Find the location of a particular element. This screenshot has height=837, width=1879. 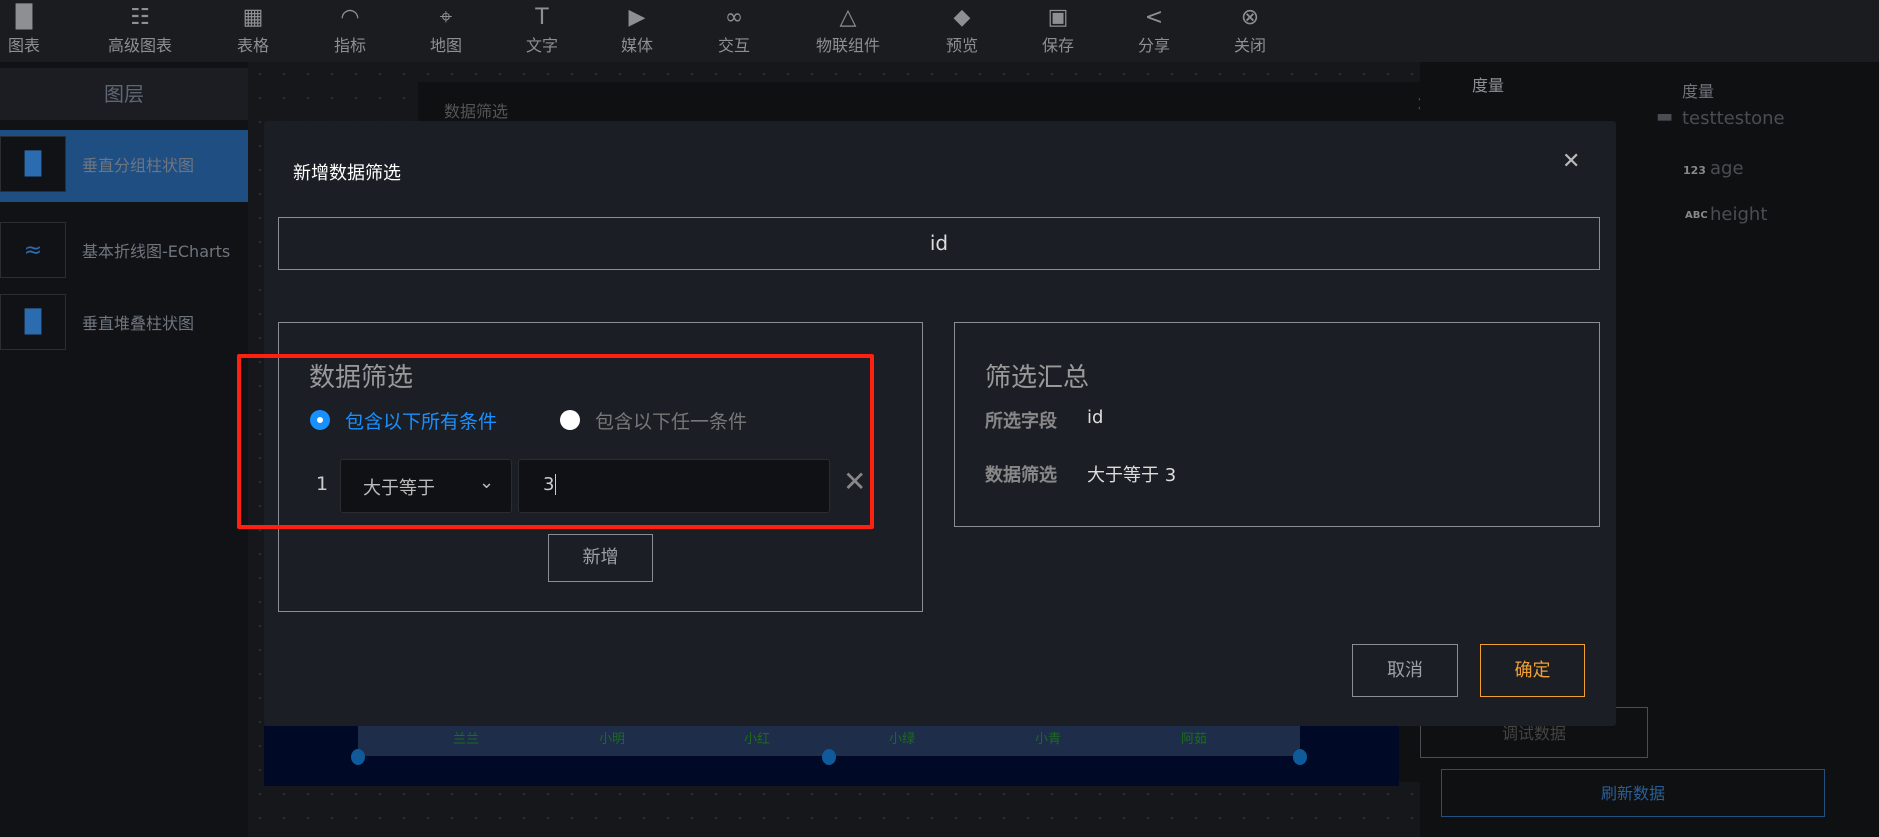

x-axis-label: 小明 is located at coordinates (612, 739).